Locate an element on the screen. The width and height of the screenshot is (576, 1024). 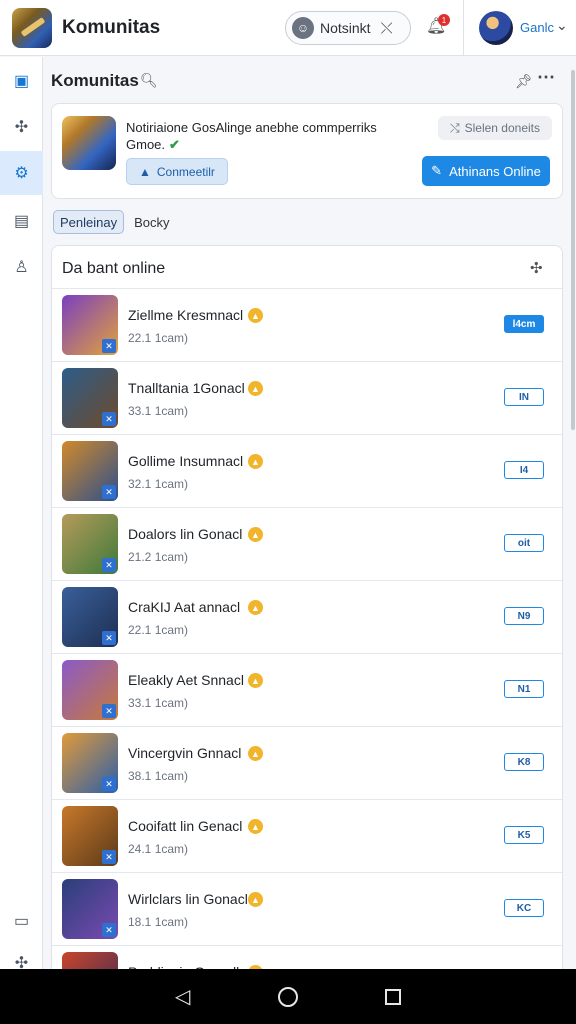
back-button: ◁ is located at coordinates (183, 997).